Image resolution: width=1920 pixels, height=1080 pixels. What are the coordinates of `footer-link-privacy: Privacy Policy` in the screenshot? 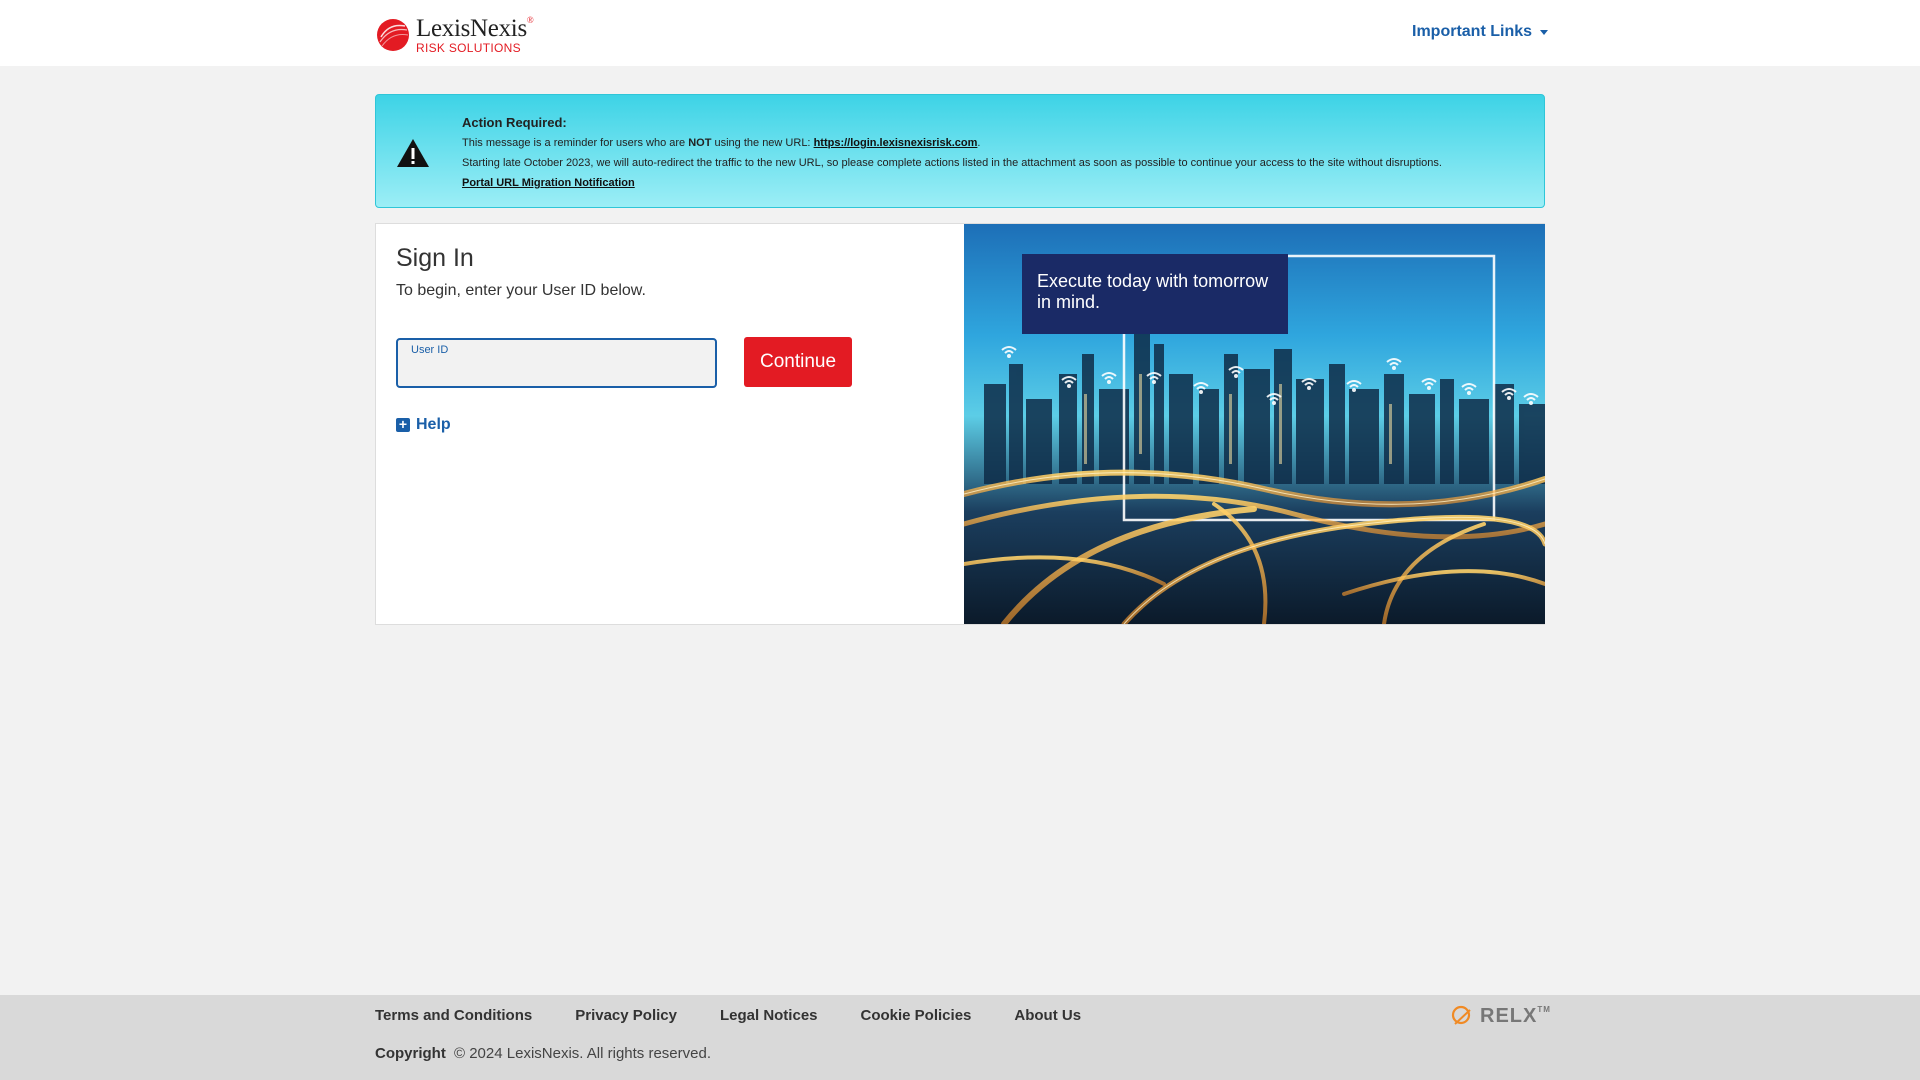 It's located at (626, 1015).